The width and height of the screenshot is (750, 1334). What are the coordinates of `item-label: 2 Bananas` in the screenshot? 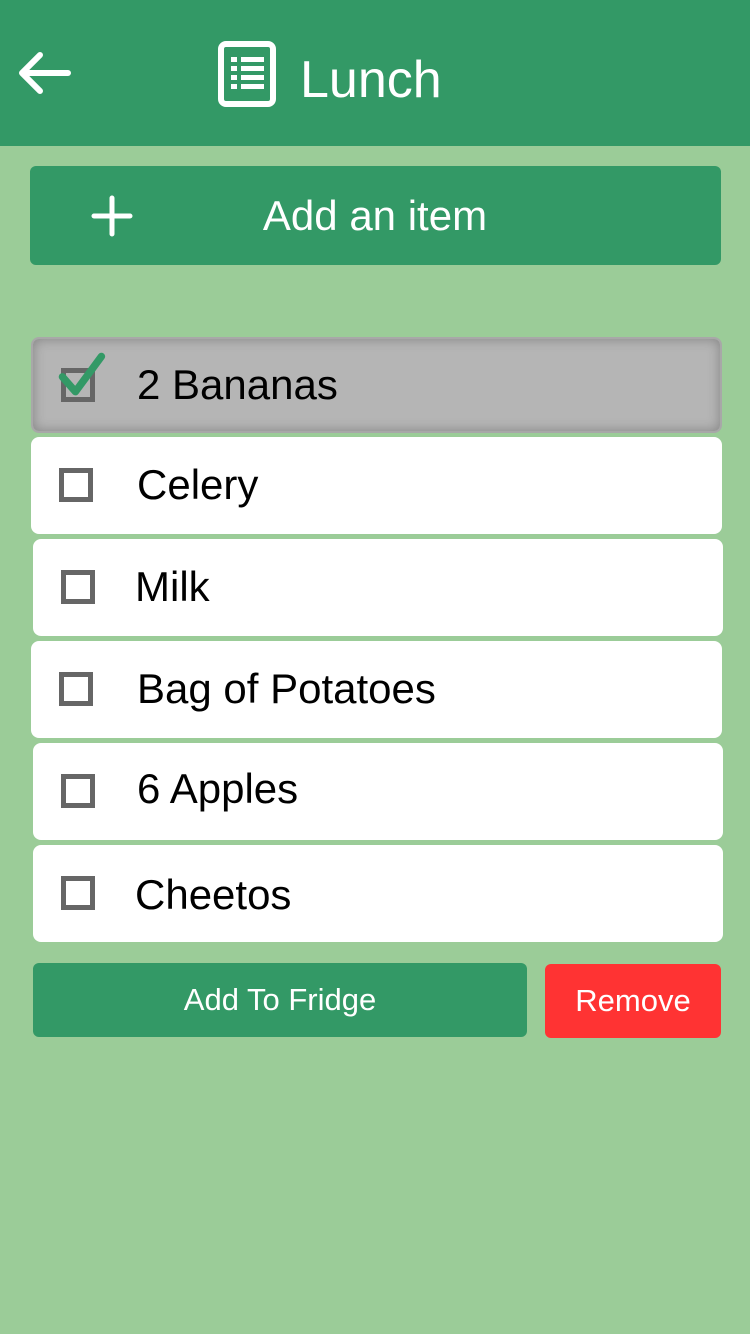 It's located at (237, 384).